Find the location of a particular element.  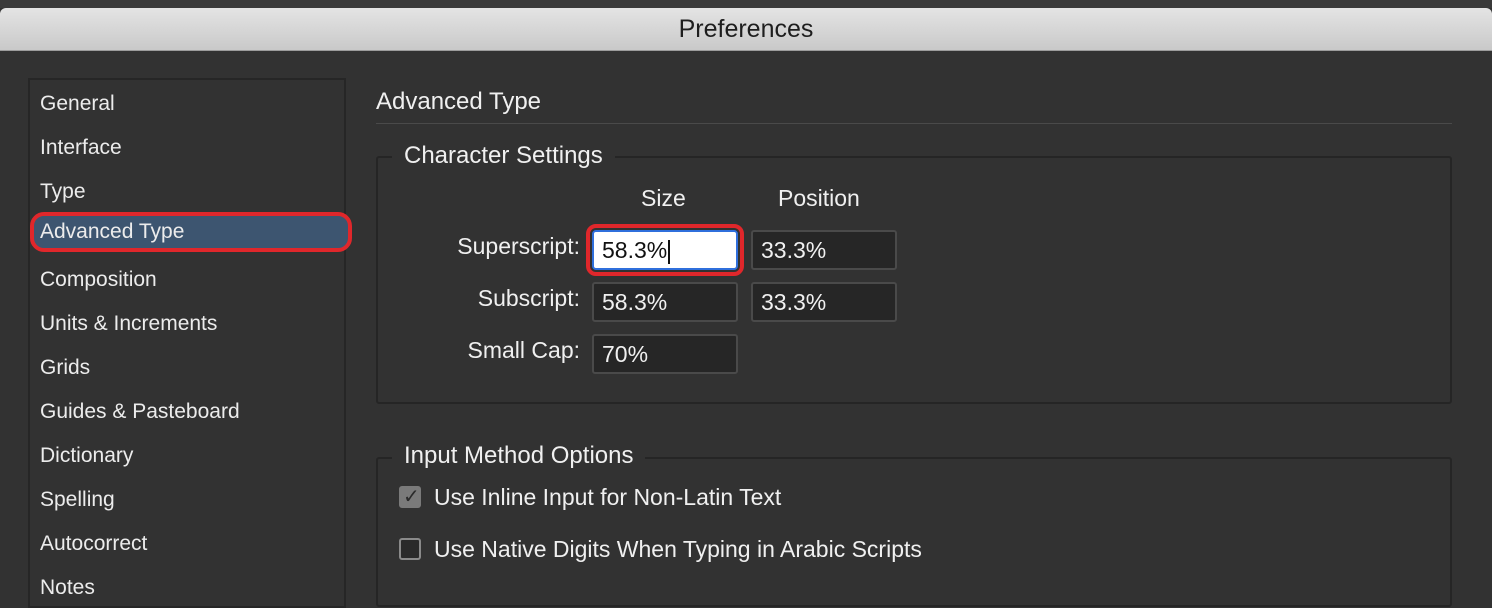

inline-input-label: Use Inline Input for Non-Latin Text is located at coordinates (607, 497).